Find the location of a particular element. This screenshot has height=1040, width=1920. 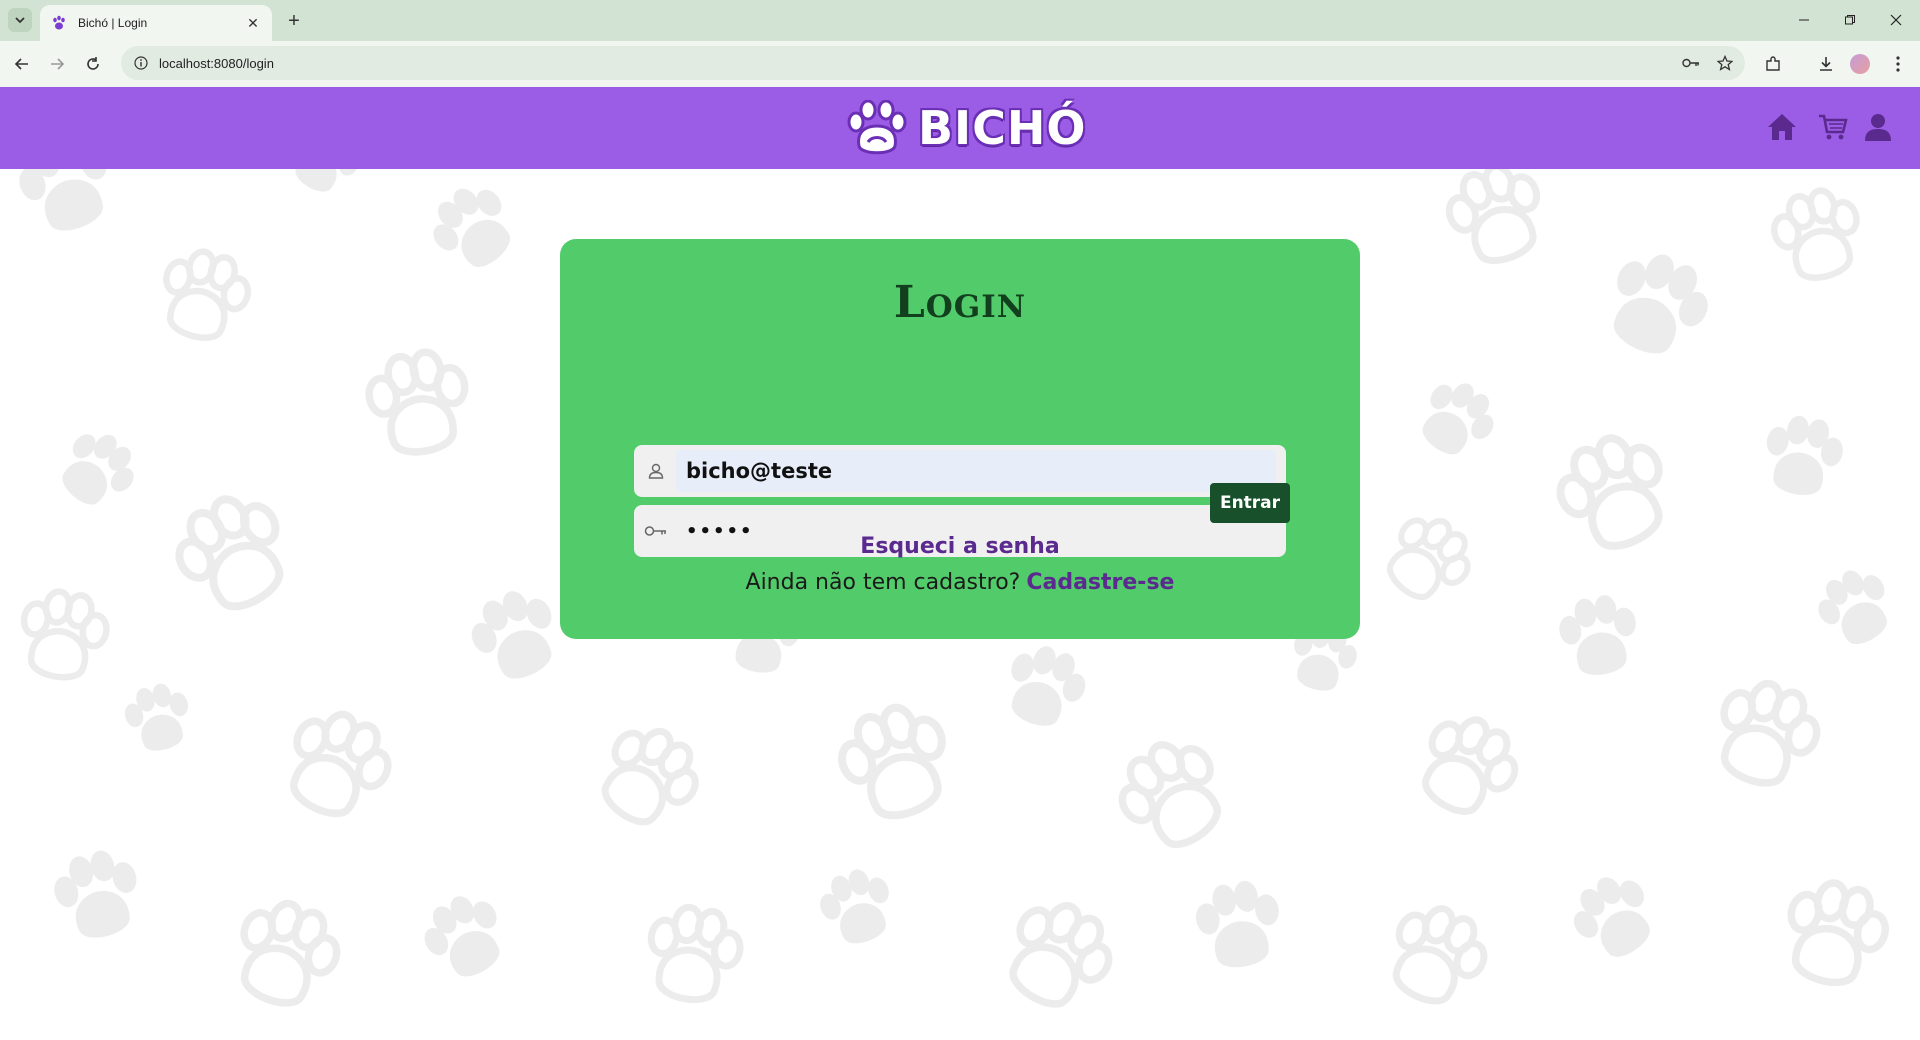

brand-logo: BICHÓ is located at coordinates (966, 128).